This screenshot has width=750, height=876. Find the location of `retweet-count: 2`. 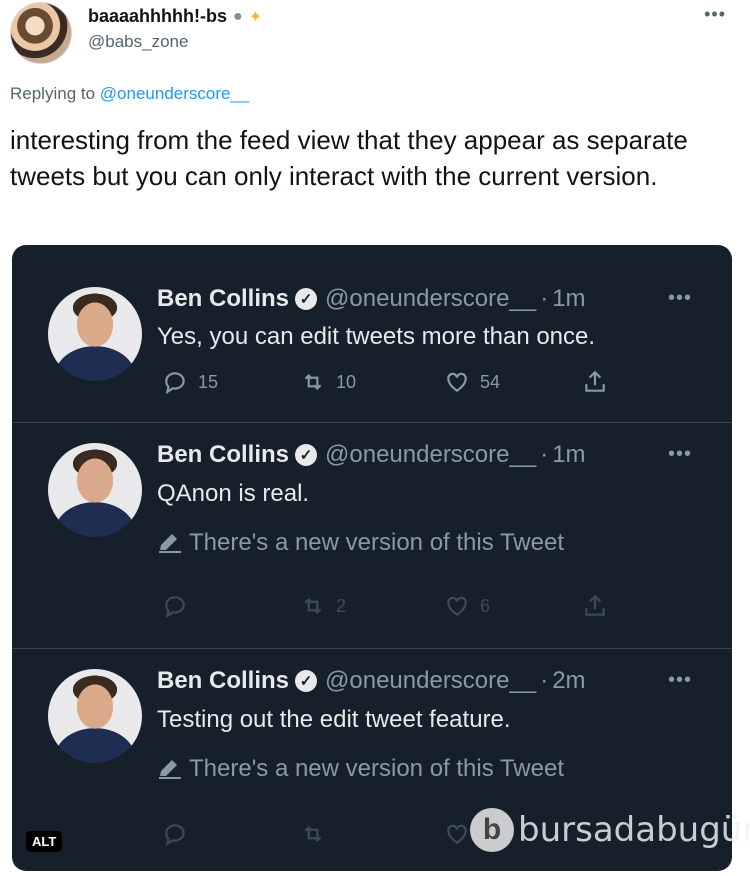

retweet-count: 2 is located at coordinates (341, 605).